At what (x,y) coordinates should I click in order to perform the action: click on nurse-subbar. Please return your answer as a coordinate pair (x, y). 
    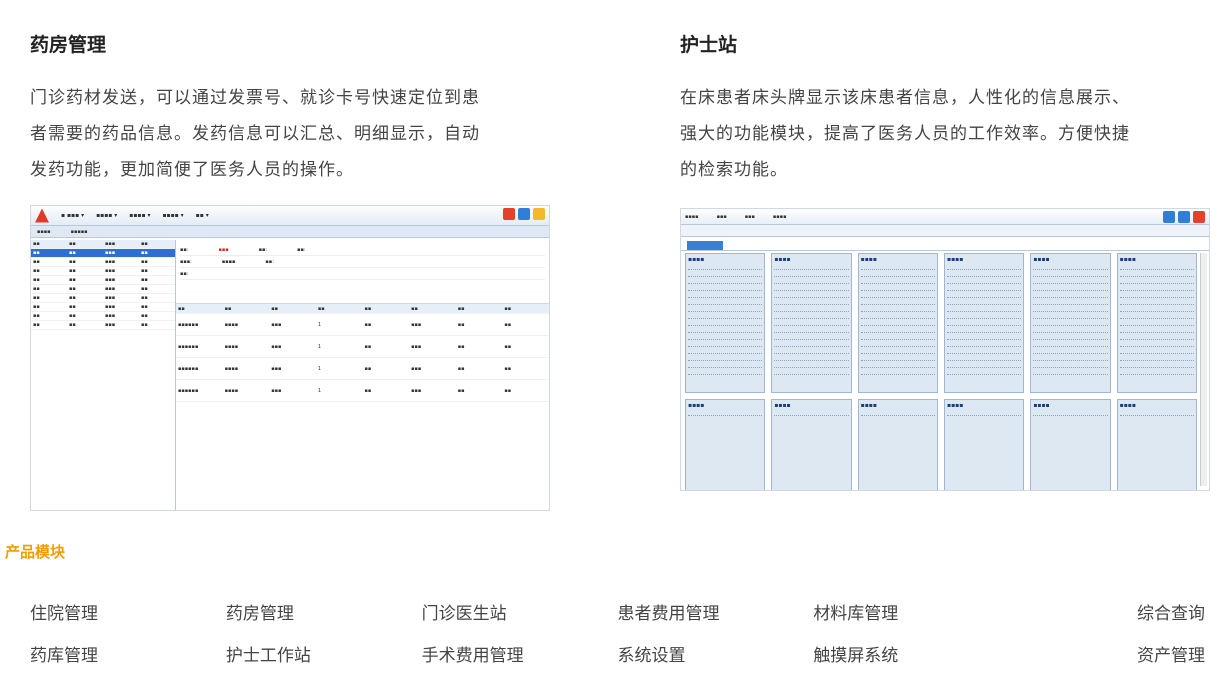
    Looking at the image, I should click on (945, 244).